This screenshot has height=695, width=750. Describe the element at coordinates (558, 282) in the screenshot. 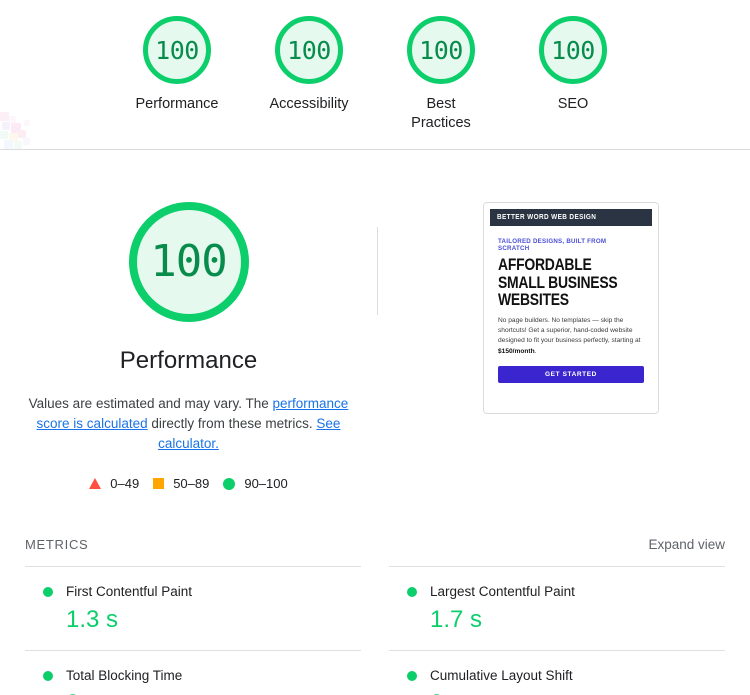

I see `thumbnail-headline: AFFORDABLE SMALL BUSINESS WEBSITES` at that location.